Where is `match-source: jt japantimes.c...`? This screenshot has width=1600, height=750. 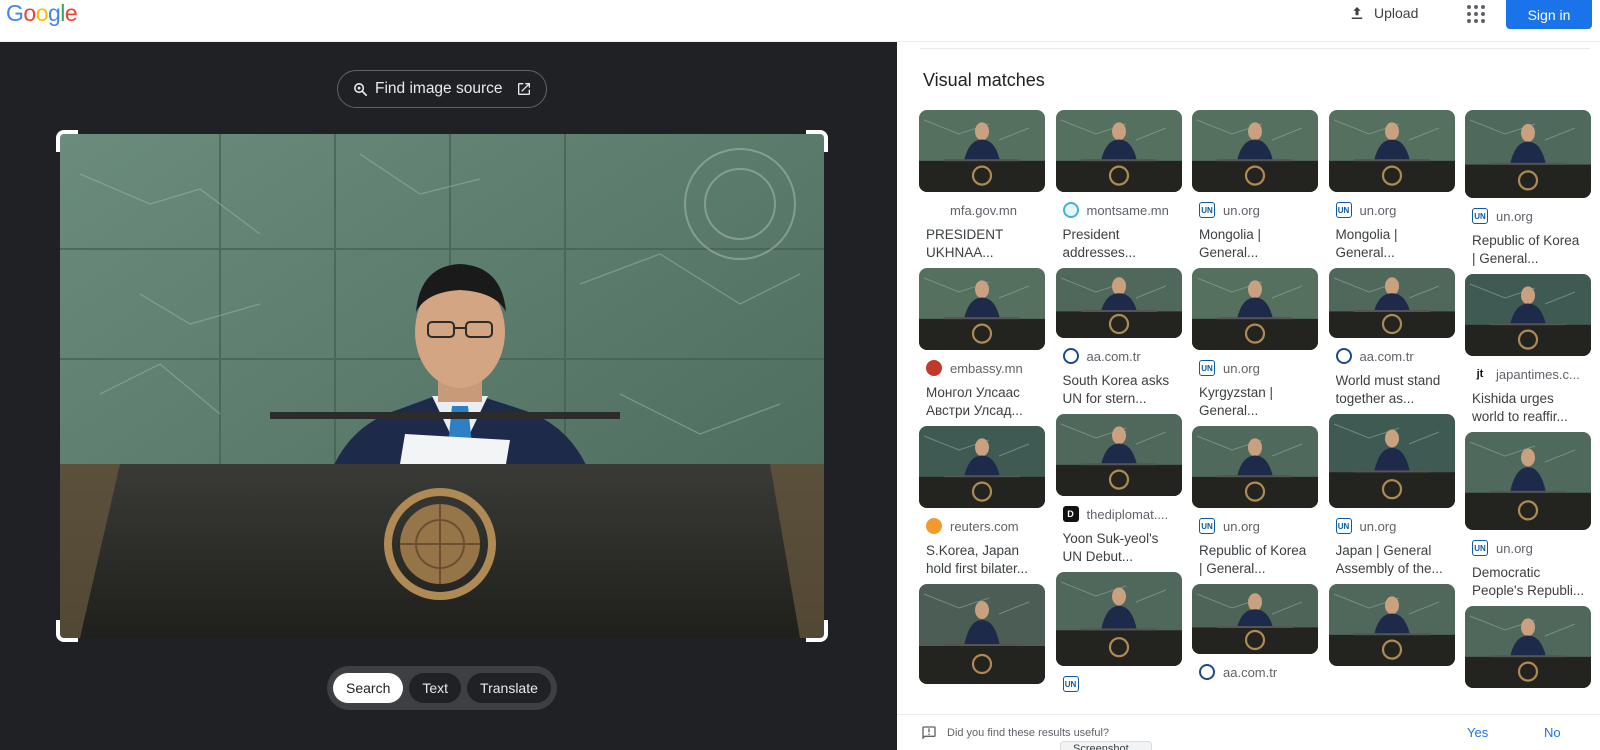 match-source: jt japantimes.c... is located at coordinates (1531, 374).